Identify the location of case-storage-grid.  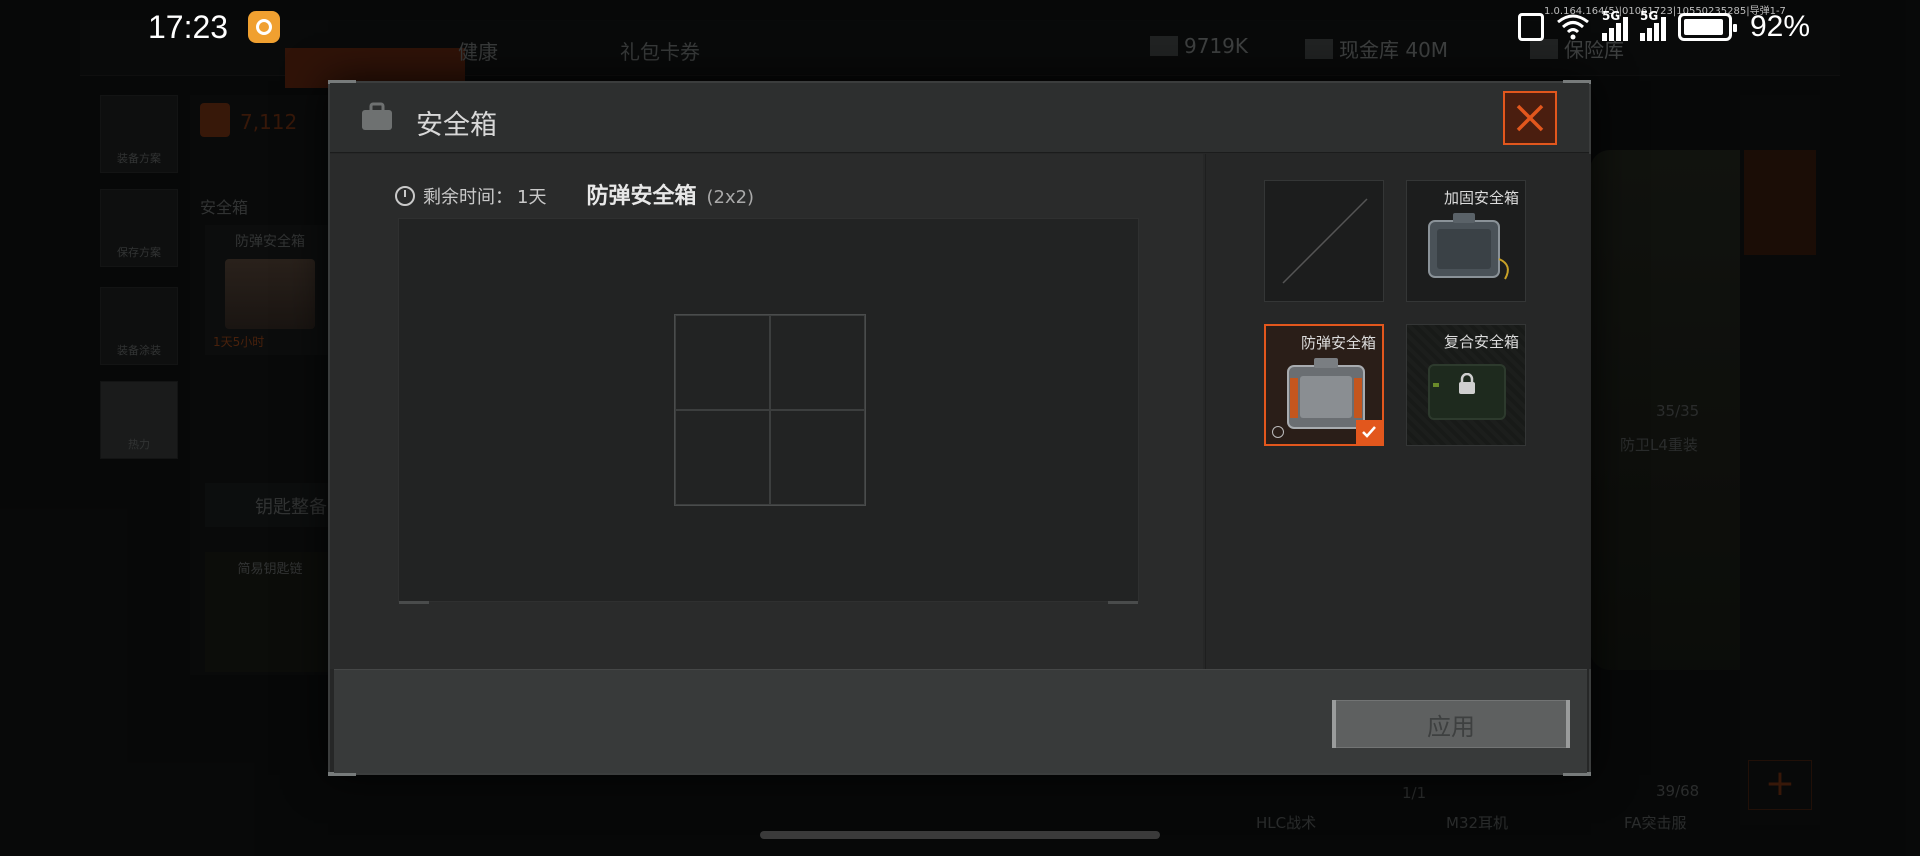
(770, 410).